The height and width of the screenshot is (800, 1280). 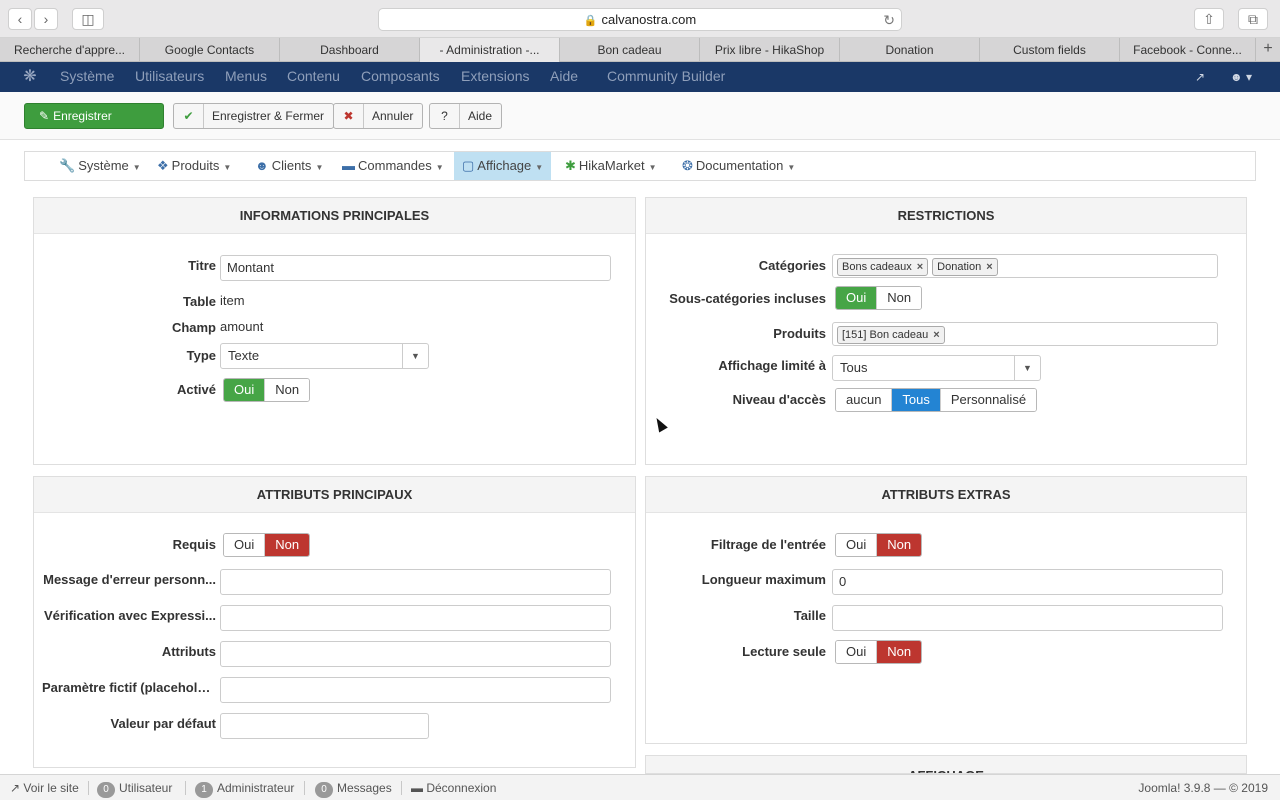 What do you see at coordinates (864, 400) in the screenshot?
I see `access-none: aucun` at bounding box center [864, 400].